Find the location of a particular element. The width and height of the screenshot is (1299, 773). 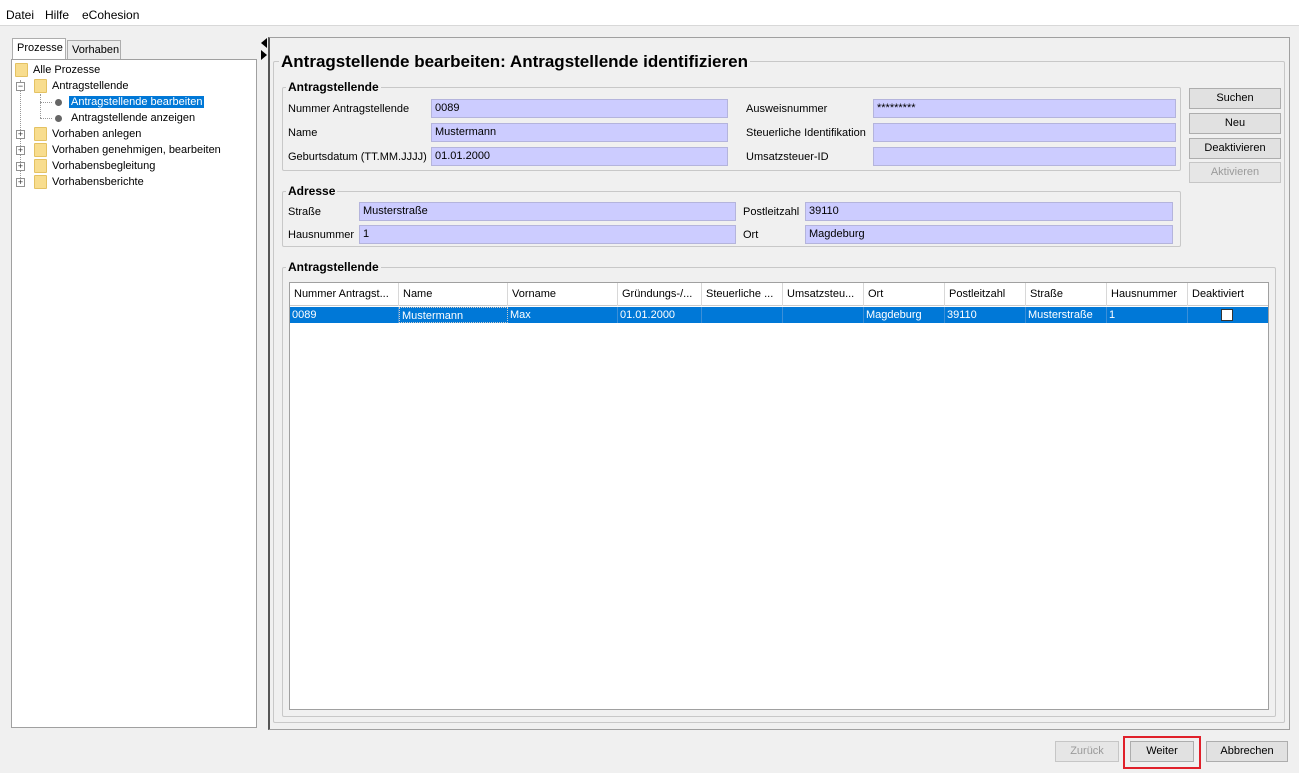

cell-gruendung: 01.01.2000 is located at coordinates (660, 315).